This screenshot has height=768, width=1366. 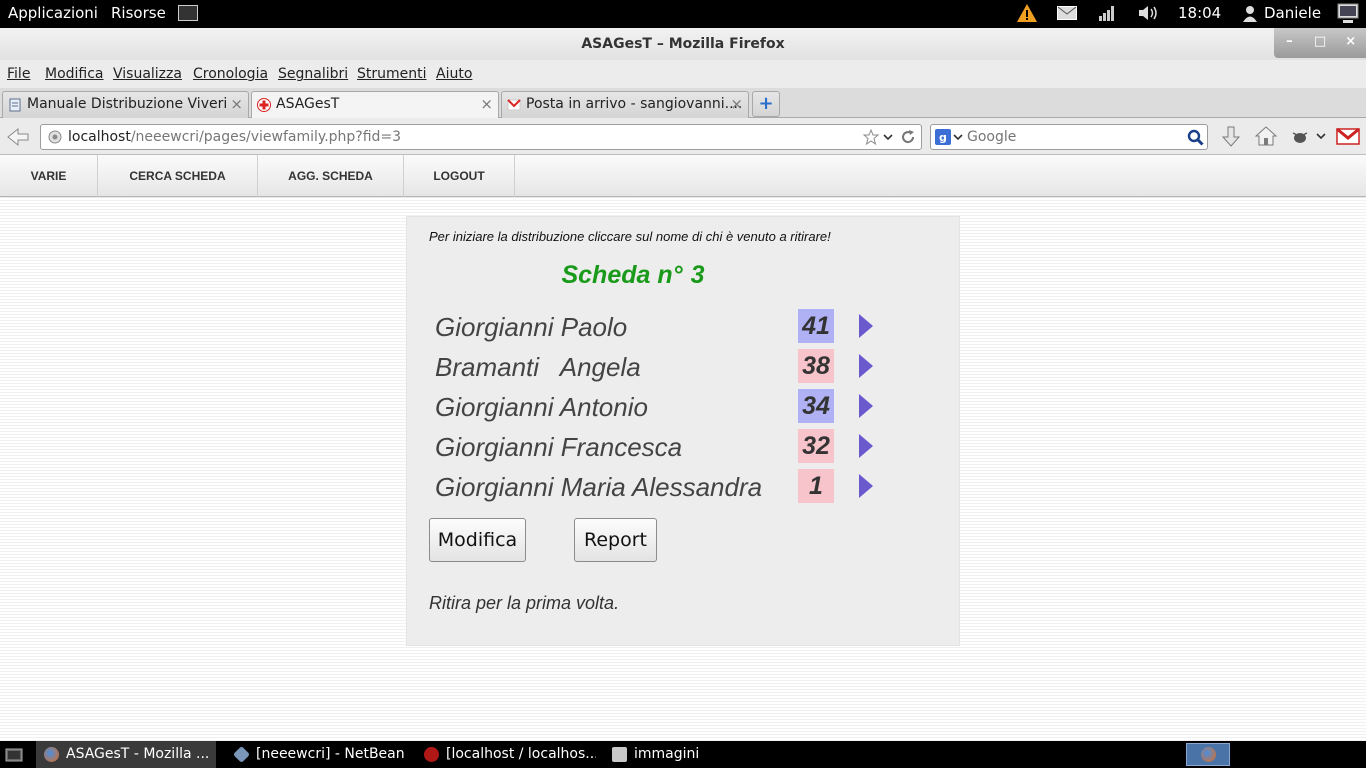 I want to click on bookmark-star-icon, so click(x=871, y=137).